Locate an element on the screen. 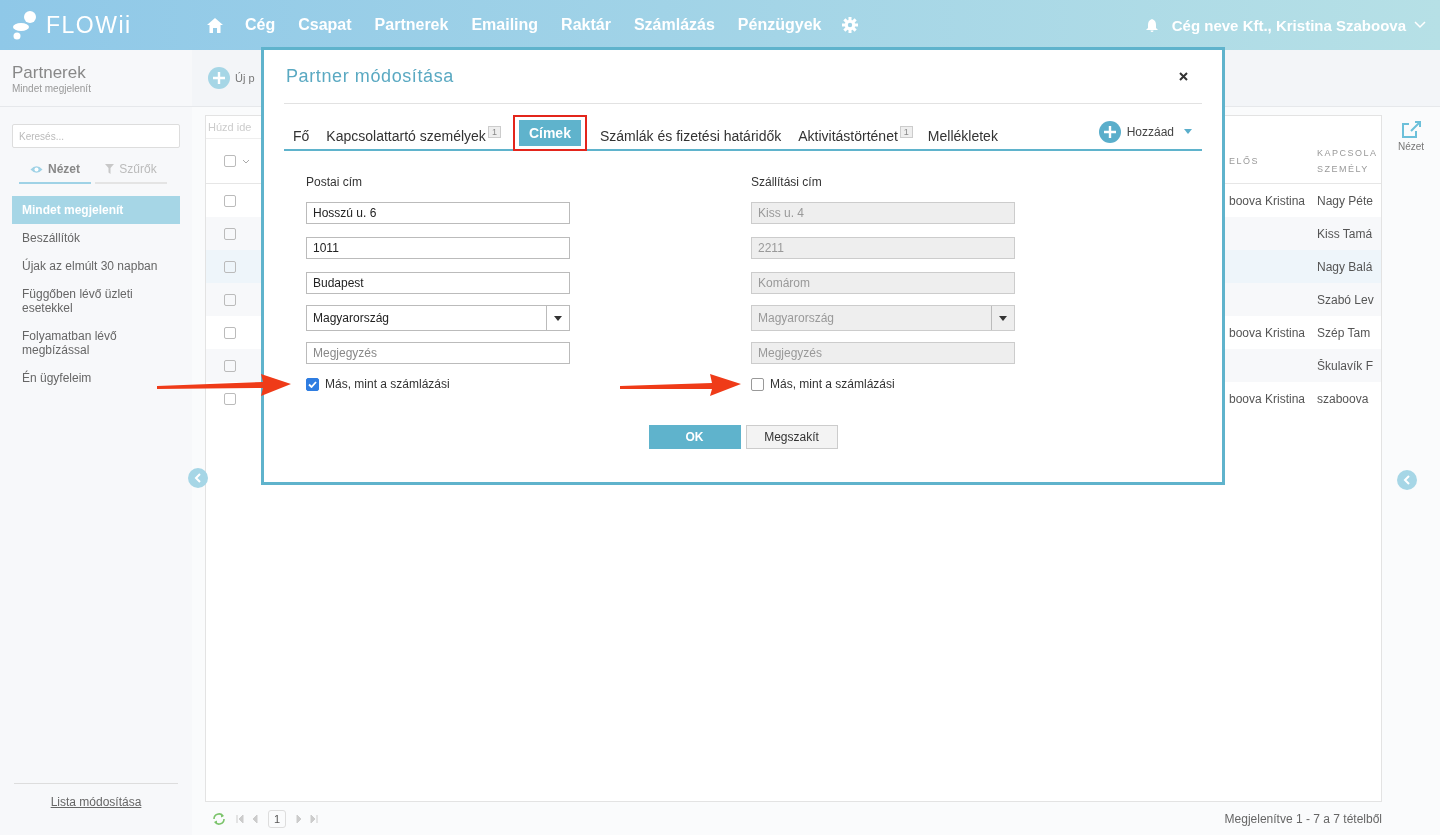 The image size is (1440, 835). ok-button: OK is located at coordinates (694, 437).